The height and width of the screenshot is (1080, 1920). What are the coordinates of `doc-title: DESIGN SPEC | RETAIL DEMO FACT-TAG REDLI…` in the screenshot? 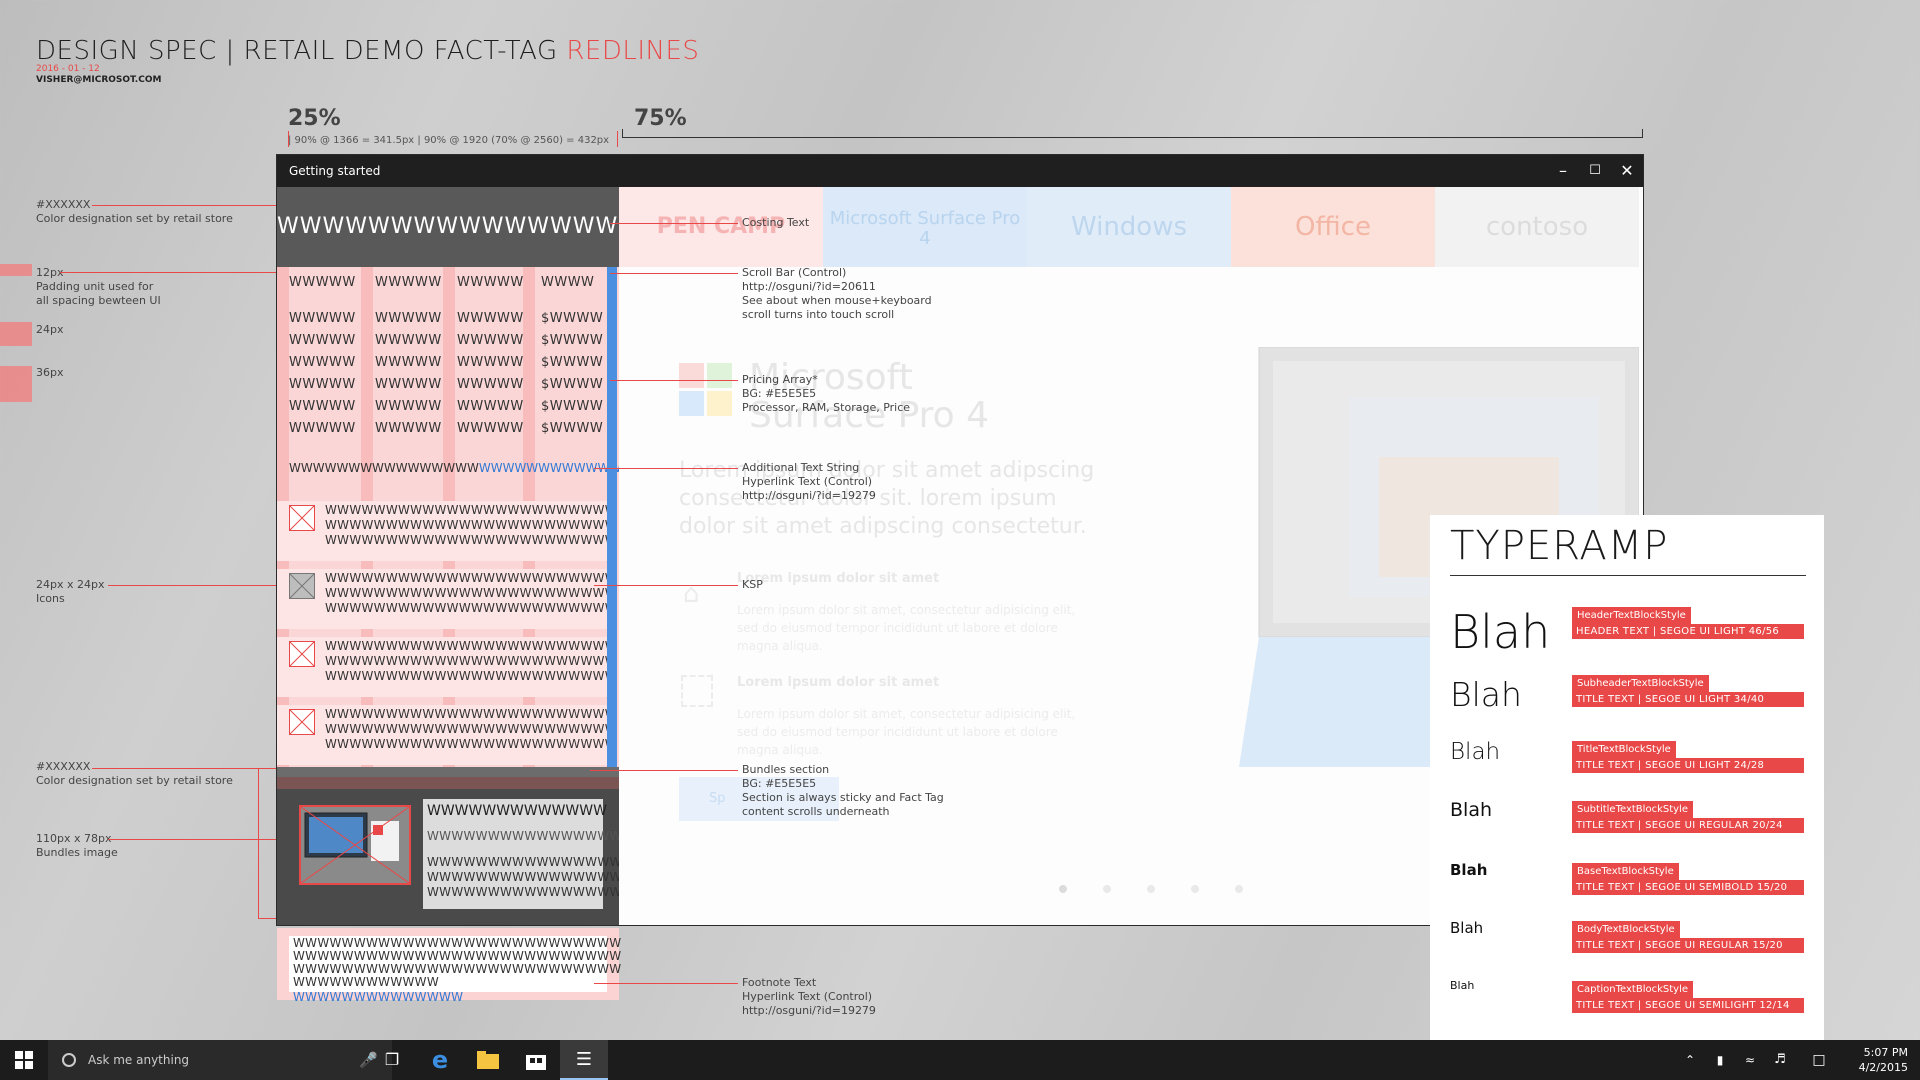 It's located at (367, 51).